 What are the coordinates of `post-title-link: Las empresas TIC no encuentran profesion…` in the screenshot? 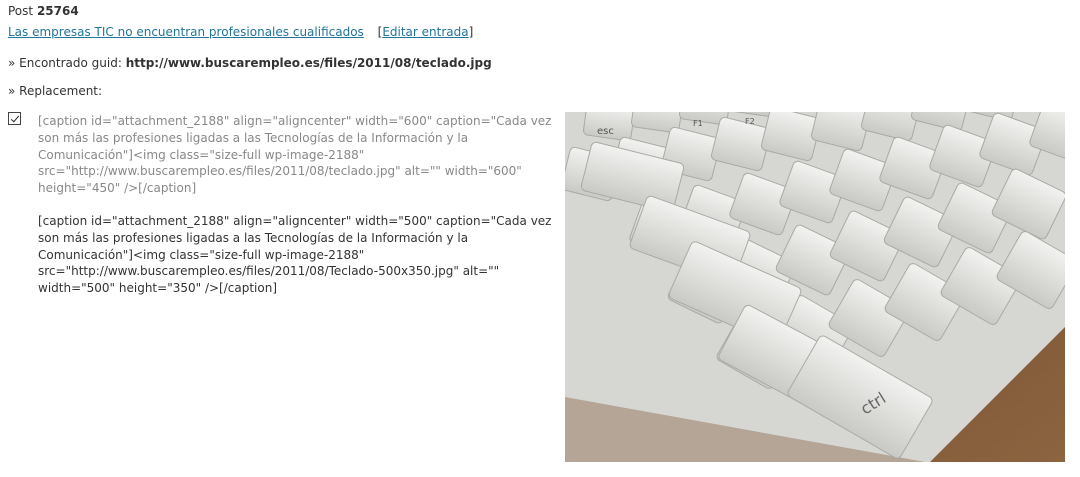 It's located at (186, 32).